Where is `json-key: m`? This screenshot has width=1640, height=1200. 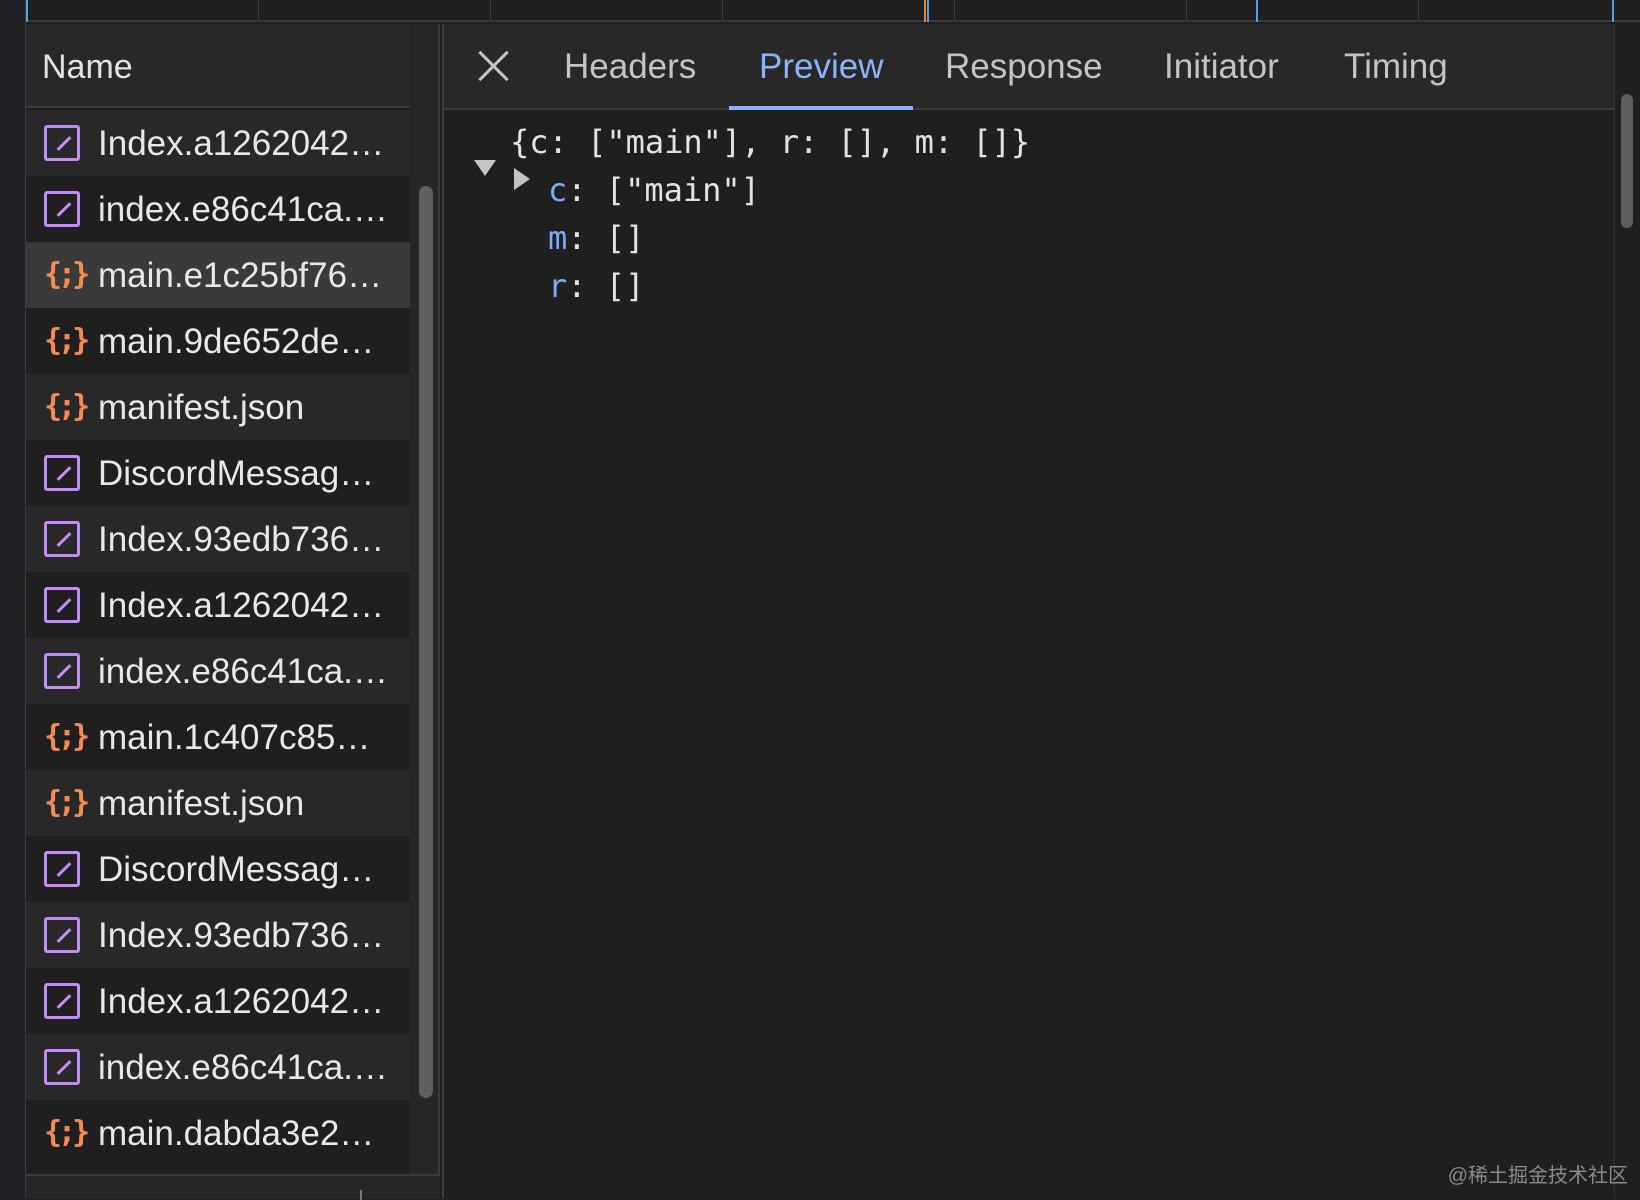
json-key: m is located at coordinates (558, 238).